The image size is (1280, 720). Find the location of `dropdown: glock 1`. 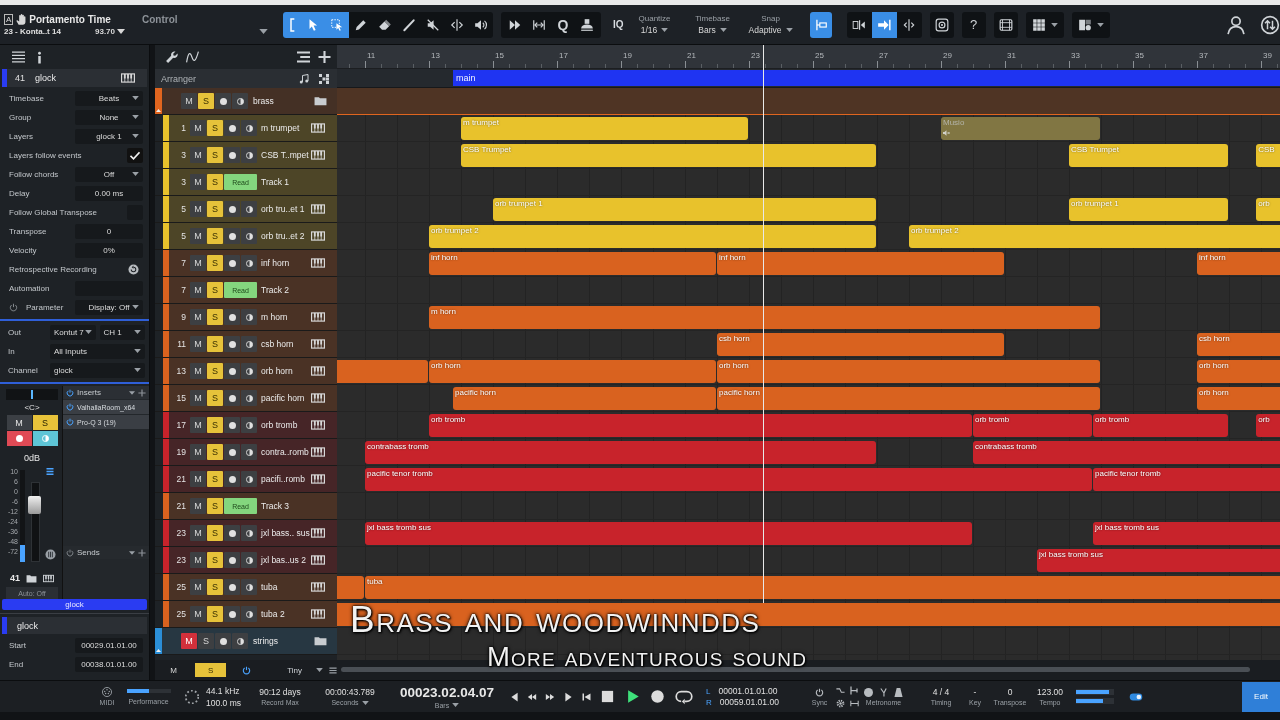

dropdown: glock 1 is located at coordinates (109, 136).